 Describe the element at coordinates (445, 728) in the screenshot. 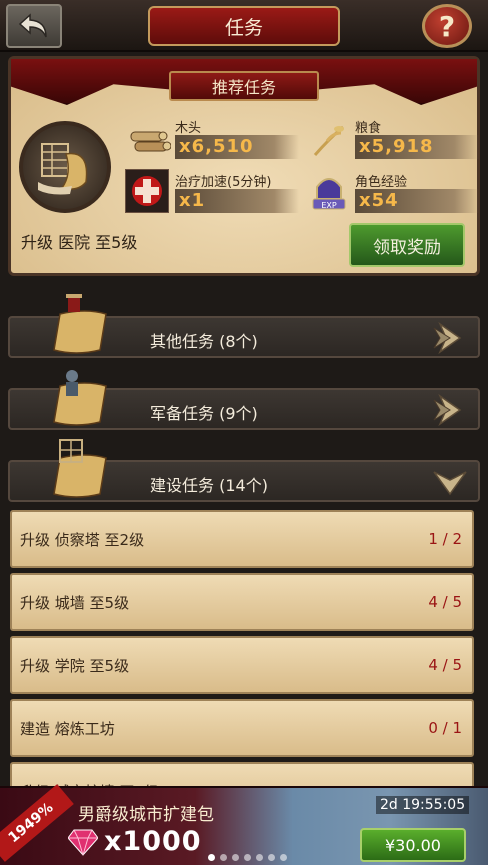

I see `task-progress: 0 / 1` at that location.